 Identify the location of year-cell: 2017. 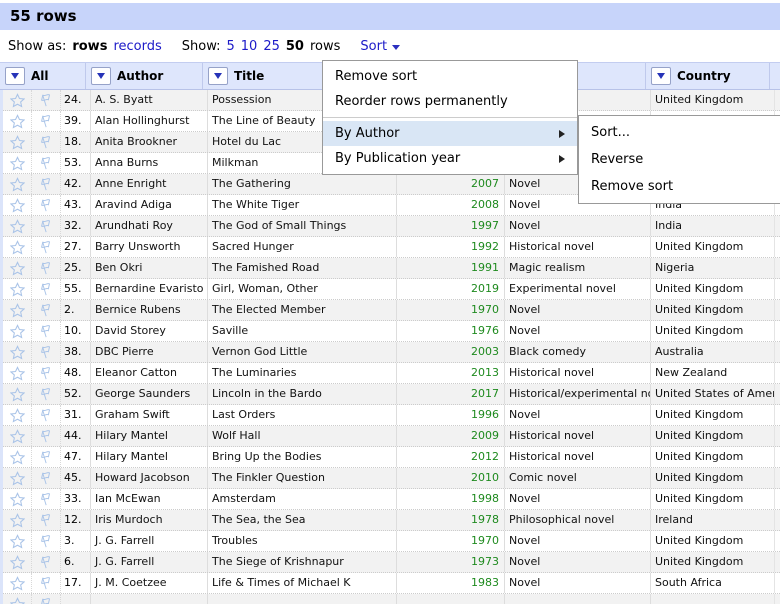
(451, 394).